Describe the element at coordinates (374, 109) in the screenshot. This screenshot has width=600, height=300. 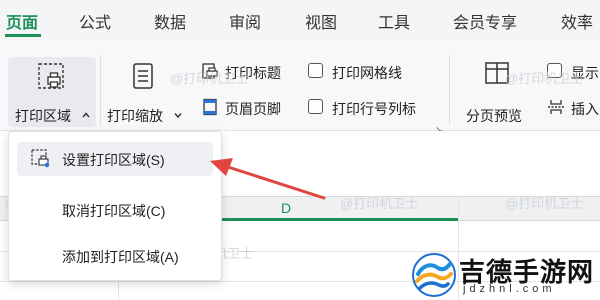
I see `print-row-col-label: 打印行号列标` at that location.